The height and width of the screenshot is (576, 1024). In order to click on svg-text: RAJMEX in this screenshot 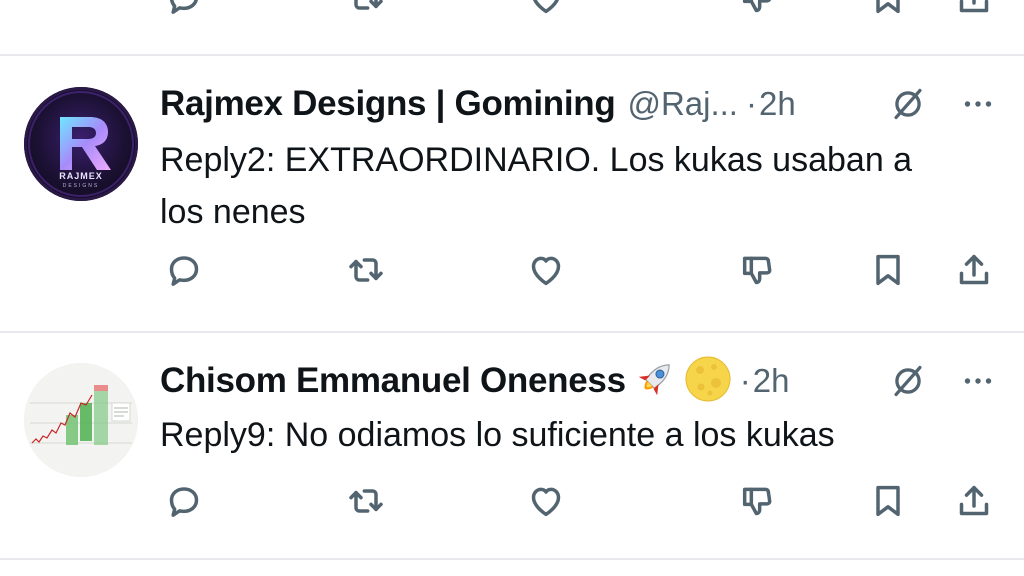, I will do `click(81, 176)`.